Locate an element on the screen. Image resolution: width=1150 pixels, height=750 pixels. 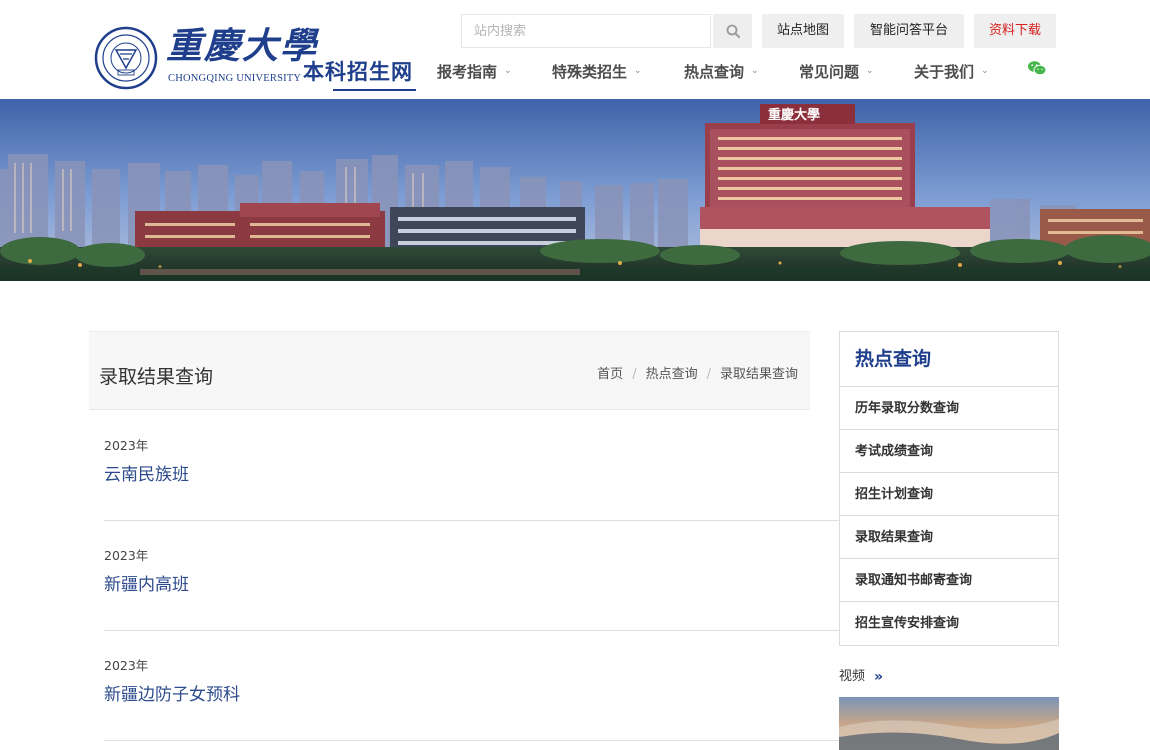
video-section-link: 视频 » is located at coordinates (861, 677).